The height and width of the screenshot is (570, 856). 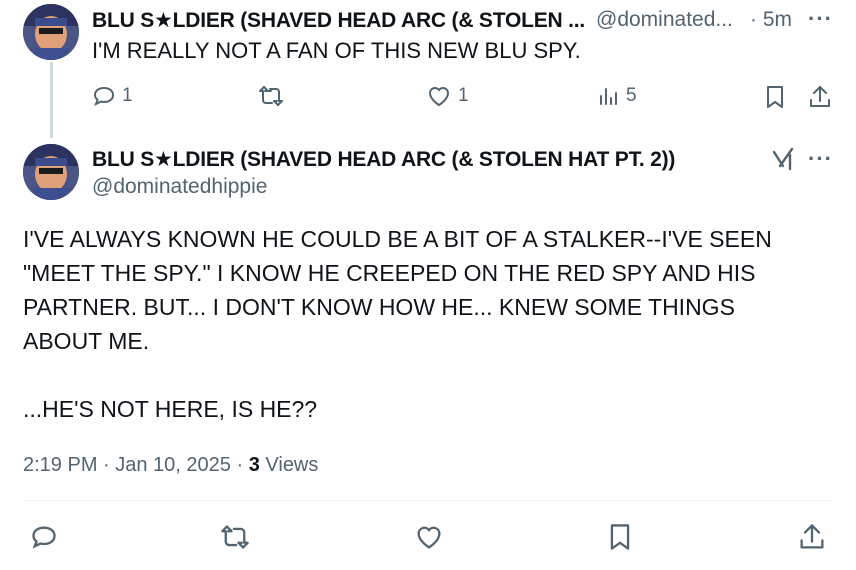 What do you see at coordinates (291, 465) in the screenshot?
I see `views-label: Views` at bounding box center [291, 465].